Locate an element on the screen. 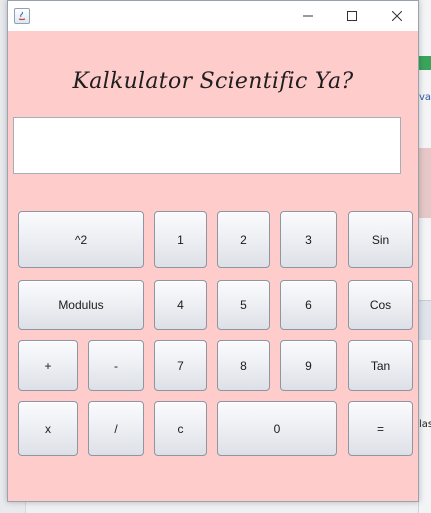  close-button is located at coordinates (397, 16).